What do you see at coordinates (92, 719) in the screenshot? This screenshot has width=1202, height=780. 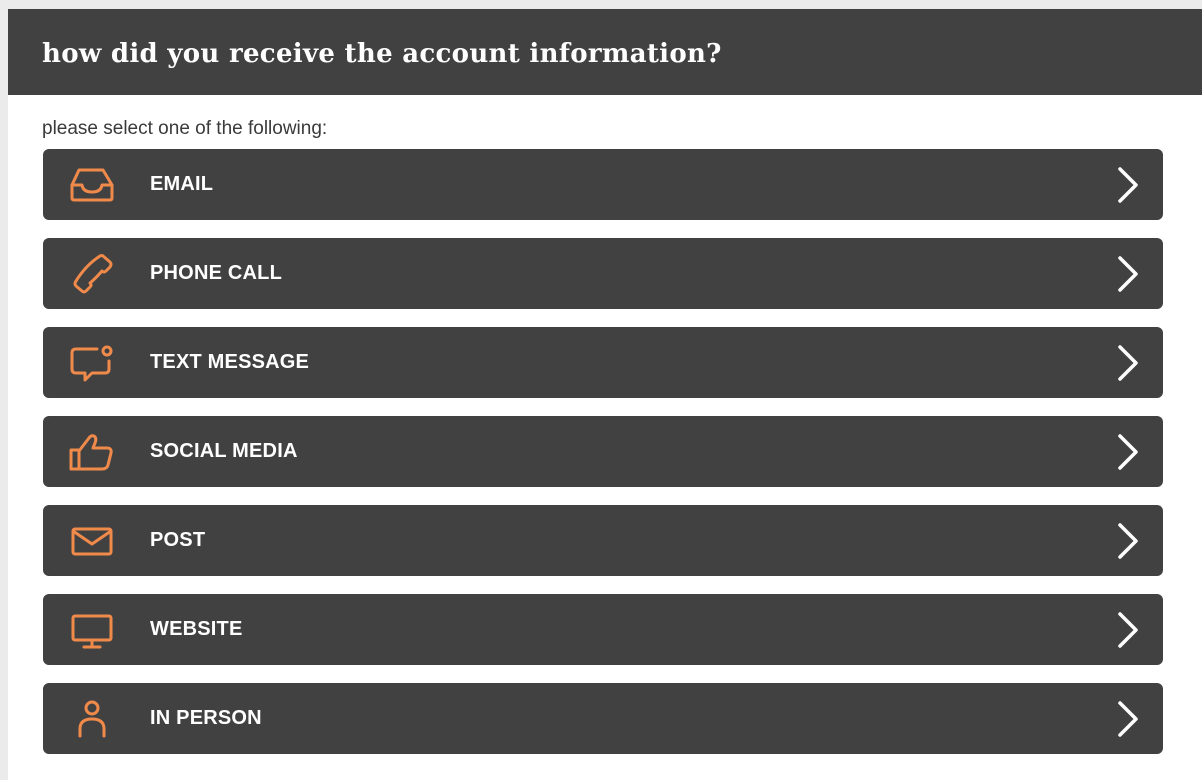 I see `person-icon` at bounding box center [92, 719].